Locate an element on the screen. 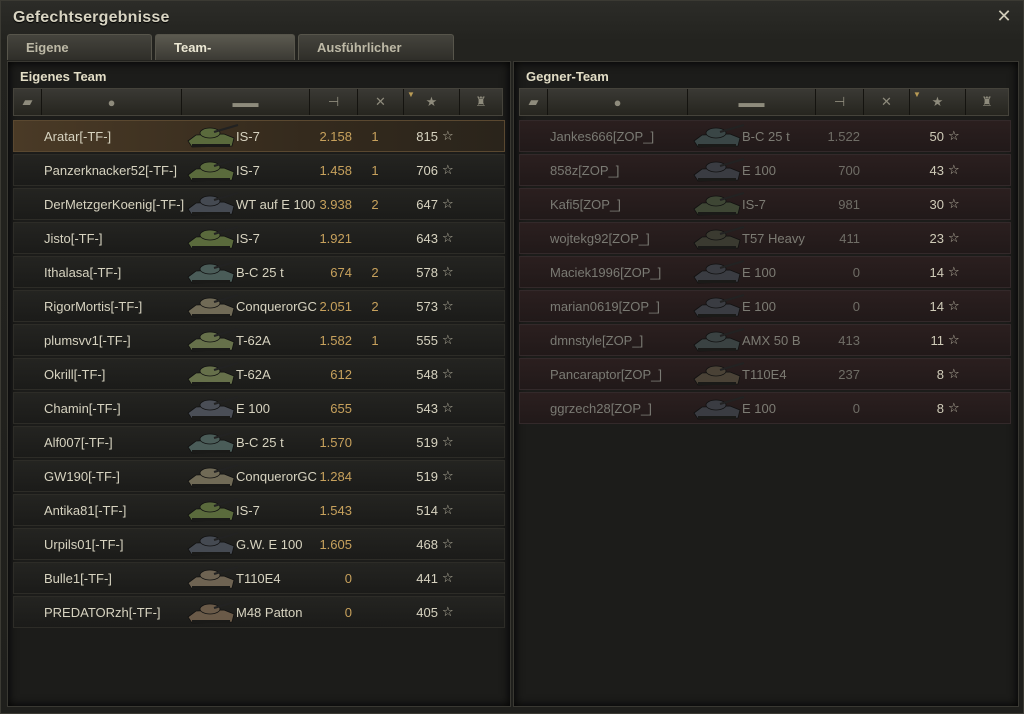 This screenshot has height=714, width=1024. player-row: Okrill[-TF-] T-62A 612 548 ☆ is located at coordinates (259, 374).